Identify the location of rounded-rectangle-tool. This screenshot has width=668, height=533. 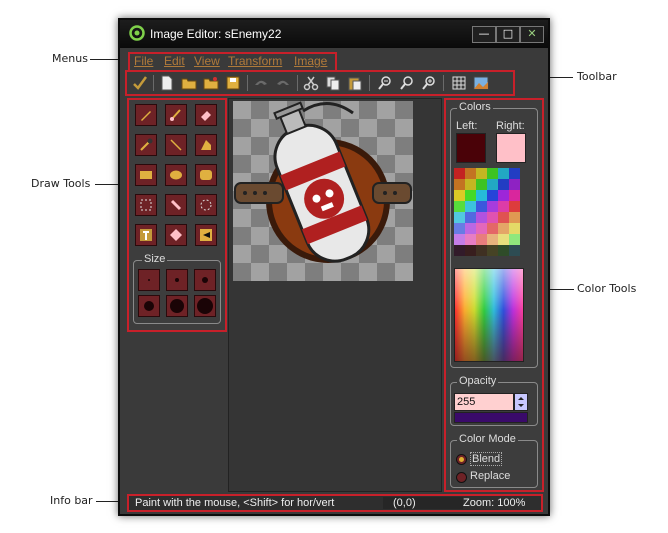
(206, 175).